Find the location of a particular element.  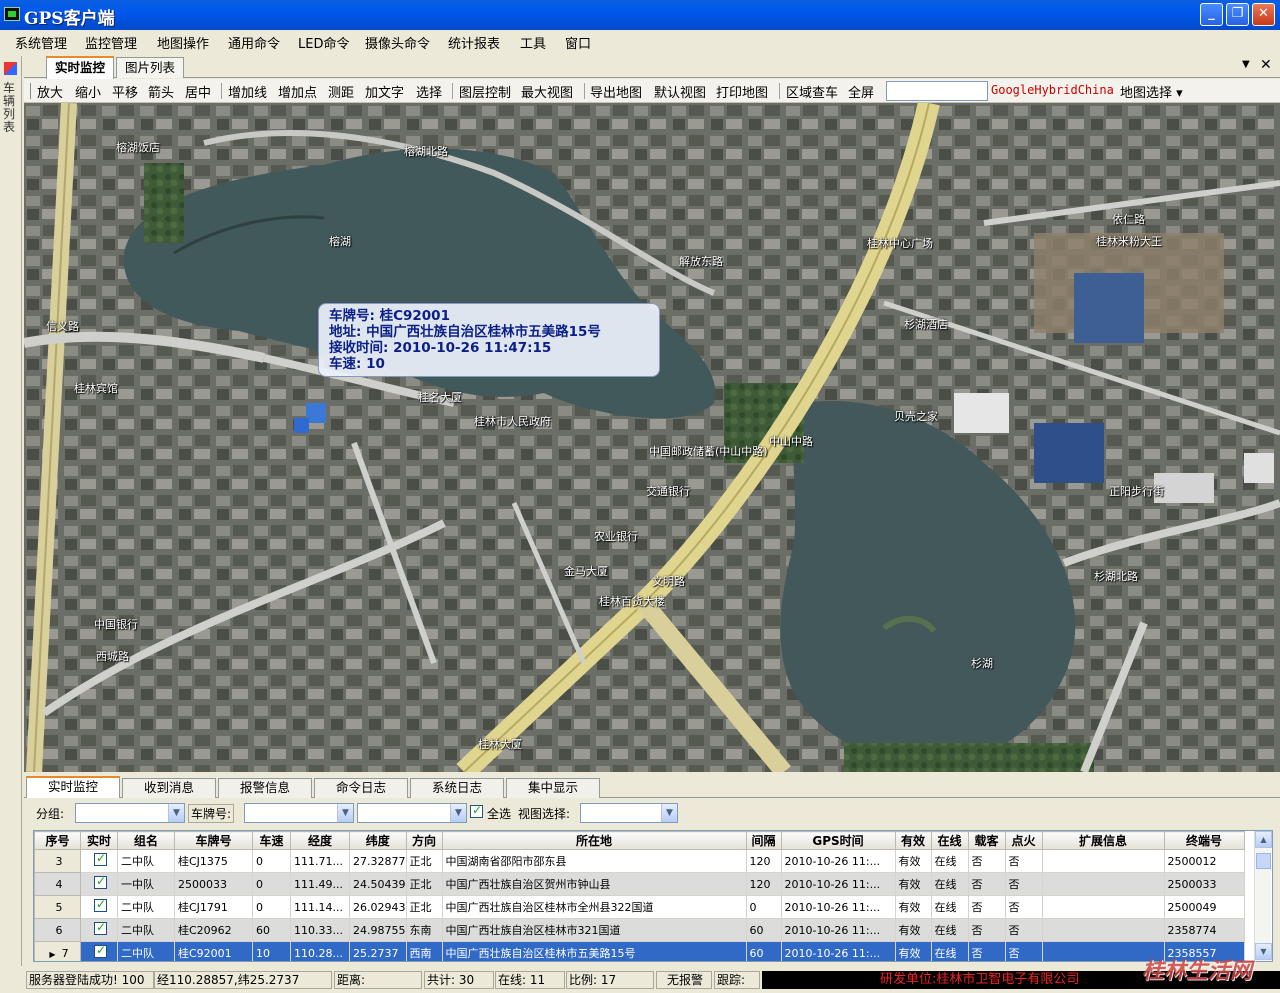

zoom-in-button: 放大 is located at coordinates (50, 91).